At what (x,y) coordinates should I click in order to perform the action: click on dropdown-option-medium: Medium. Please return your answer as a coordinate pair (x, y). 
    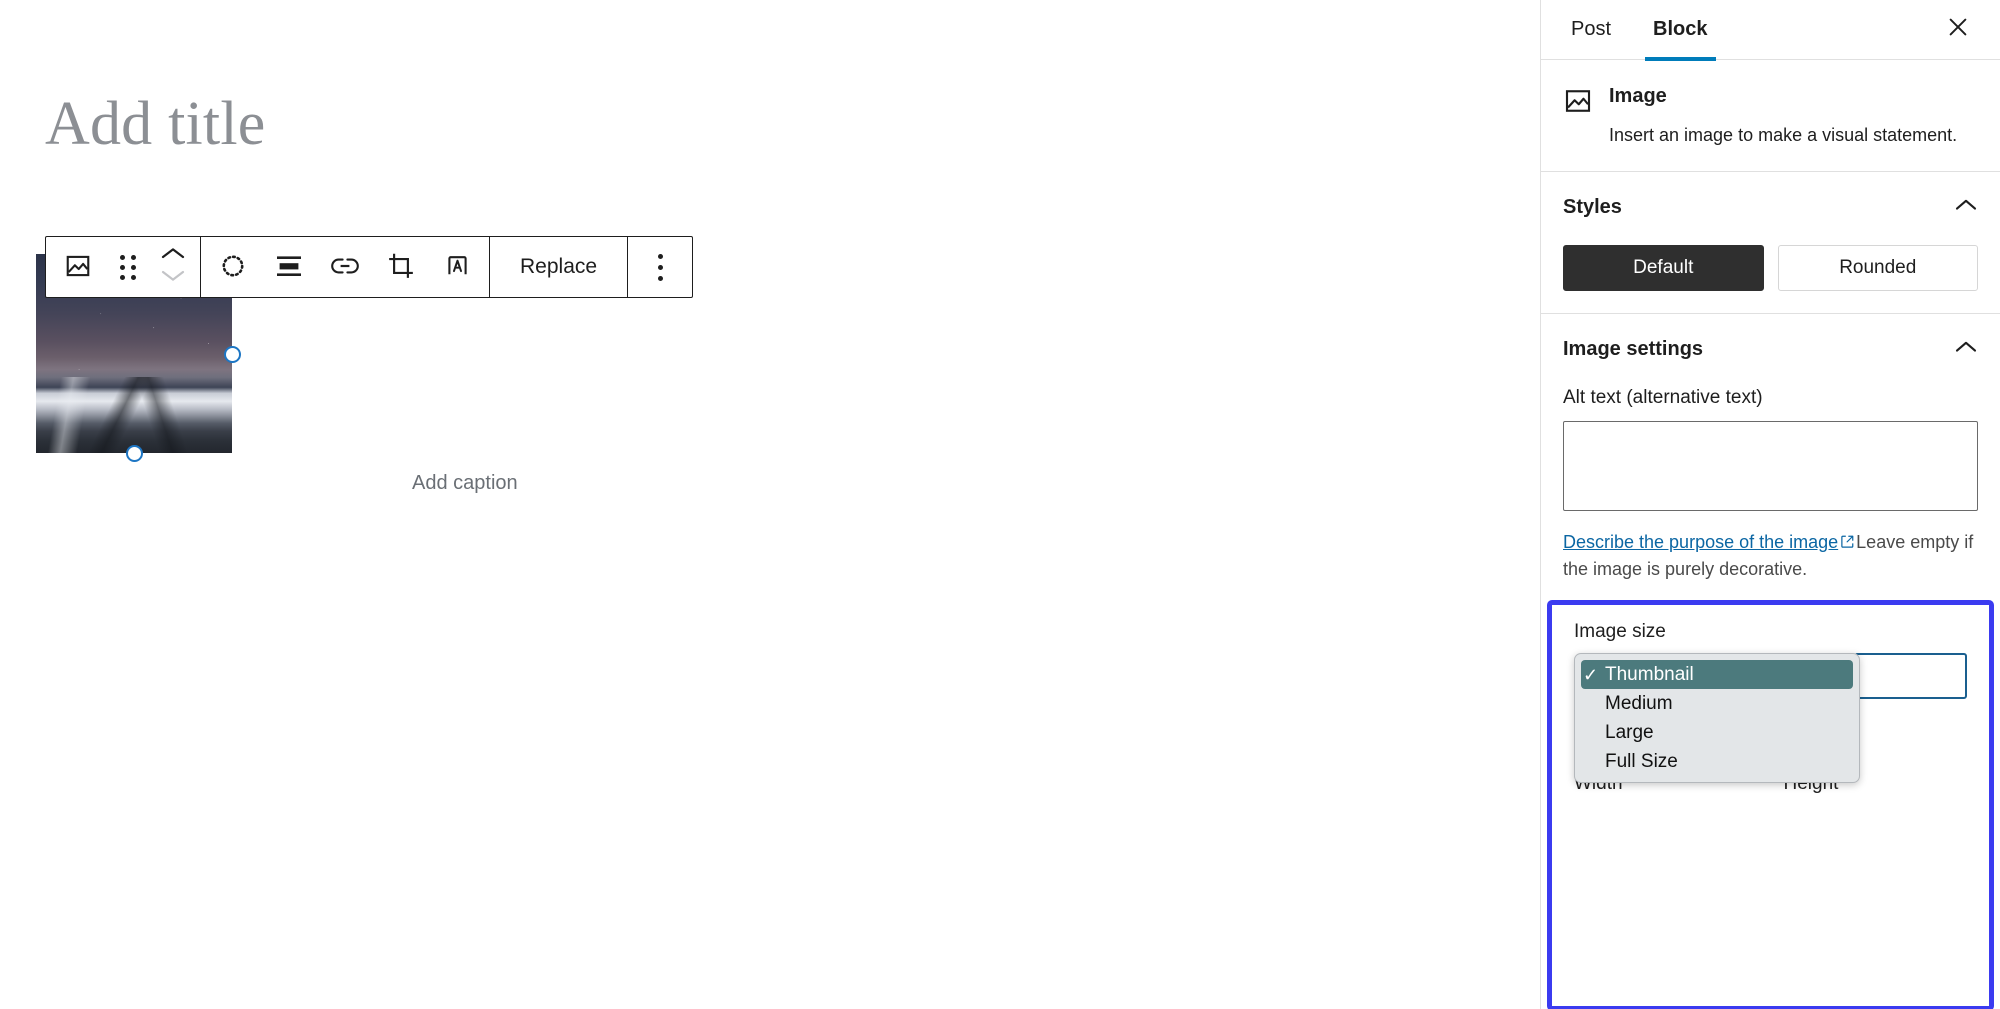
    Looking at the image, I should click on (1717, 703).